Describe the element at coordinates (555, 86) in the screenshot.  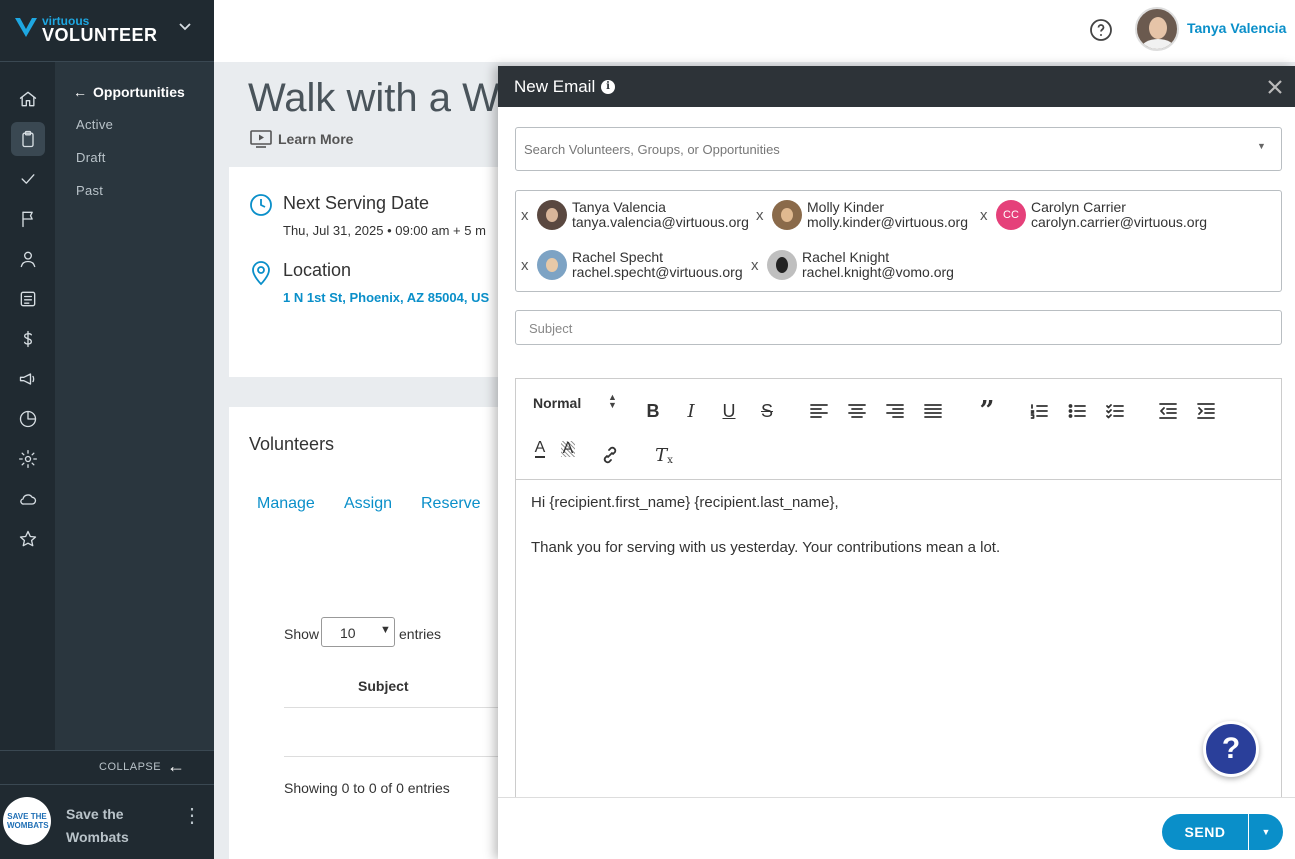
I see `modal-title: New Email` at that location.